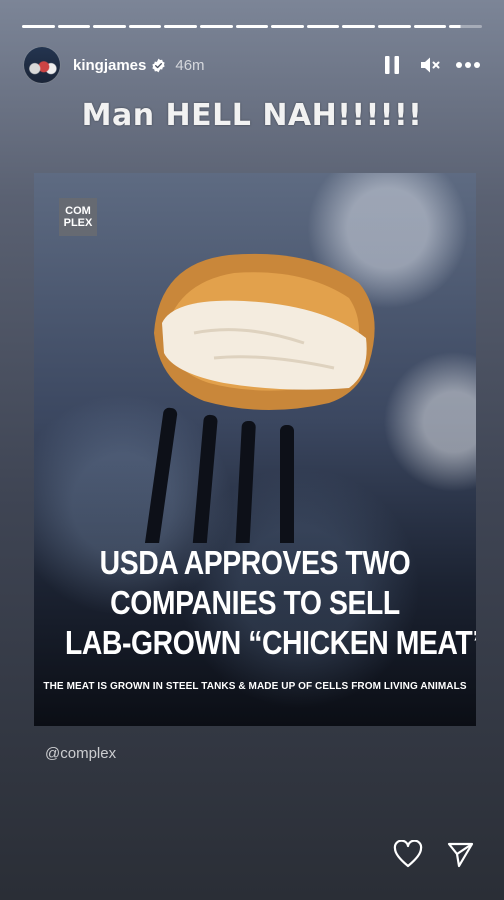 The height and width of the screenshot is (900, 504). What do you see at coordinates (255, 602) in the screenshot?
I see `headline-line: COMPANIES TO SELL` at bounding box center [255, 602].